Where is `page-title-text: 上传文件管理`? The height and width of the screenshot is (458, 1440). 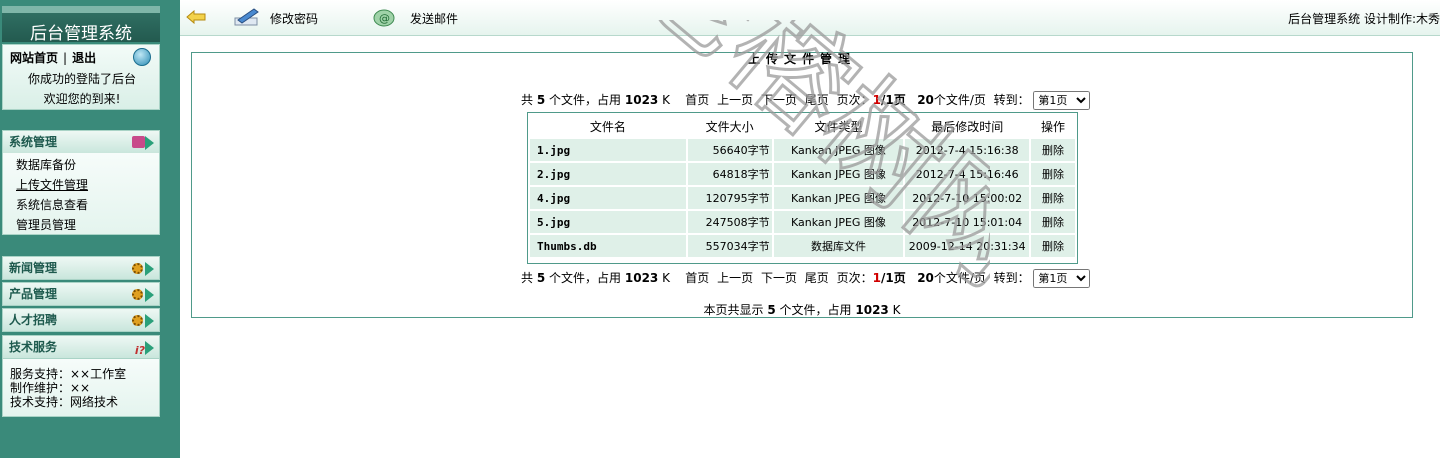 page-title-text: 上传文件管理 is located at coordinates (801, 59).